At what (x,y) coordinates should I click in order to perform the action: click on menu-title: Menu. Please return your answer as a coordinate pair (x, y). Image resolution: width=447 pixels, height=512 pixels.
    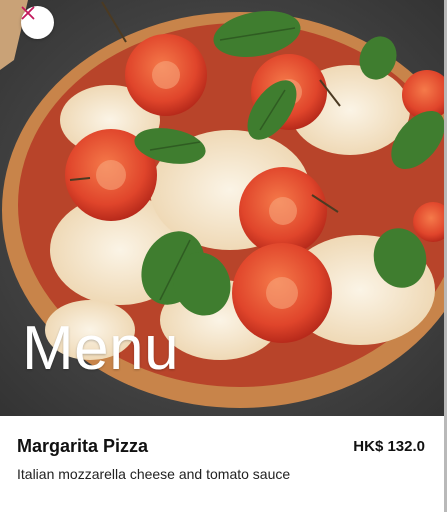
    Looking at the image, I should click on (101, 348).